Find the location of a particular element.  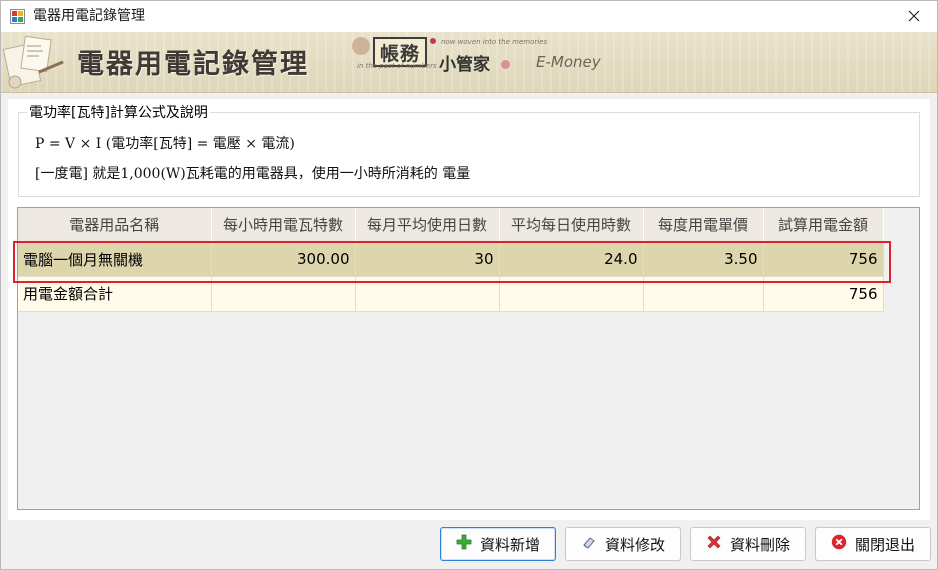

banner-title: 電器用電記錄管理 is located at coordinates (193, 64).